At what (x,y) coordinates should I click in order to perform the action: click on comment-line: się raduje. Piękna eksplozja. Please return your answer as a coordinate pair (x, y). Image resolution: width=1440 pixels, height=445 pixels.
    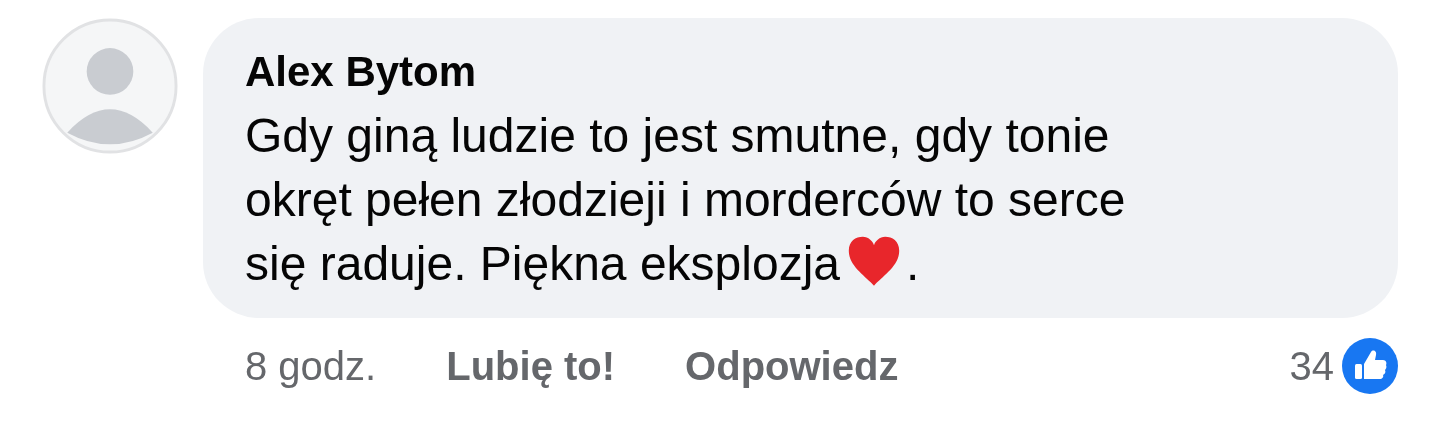
    Looking at the image, I should click on (542, 263).